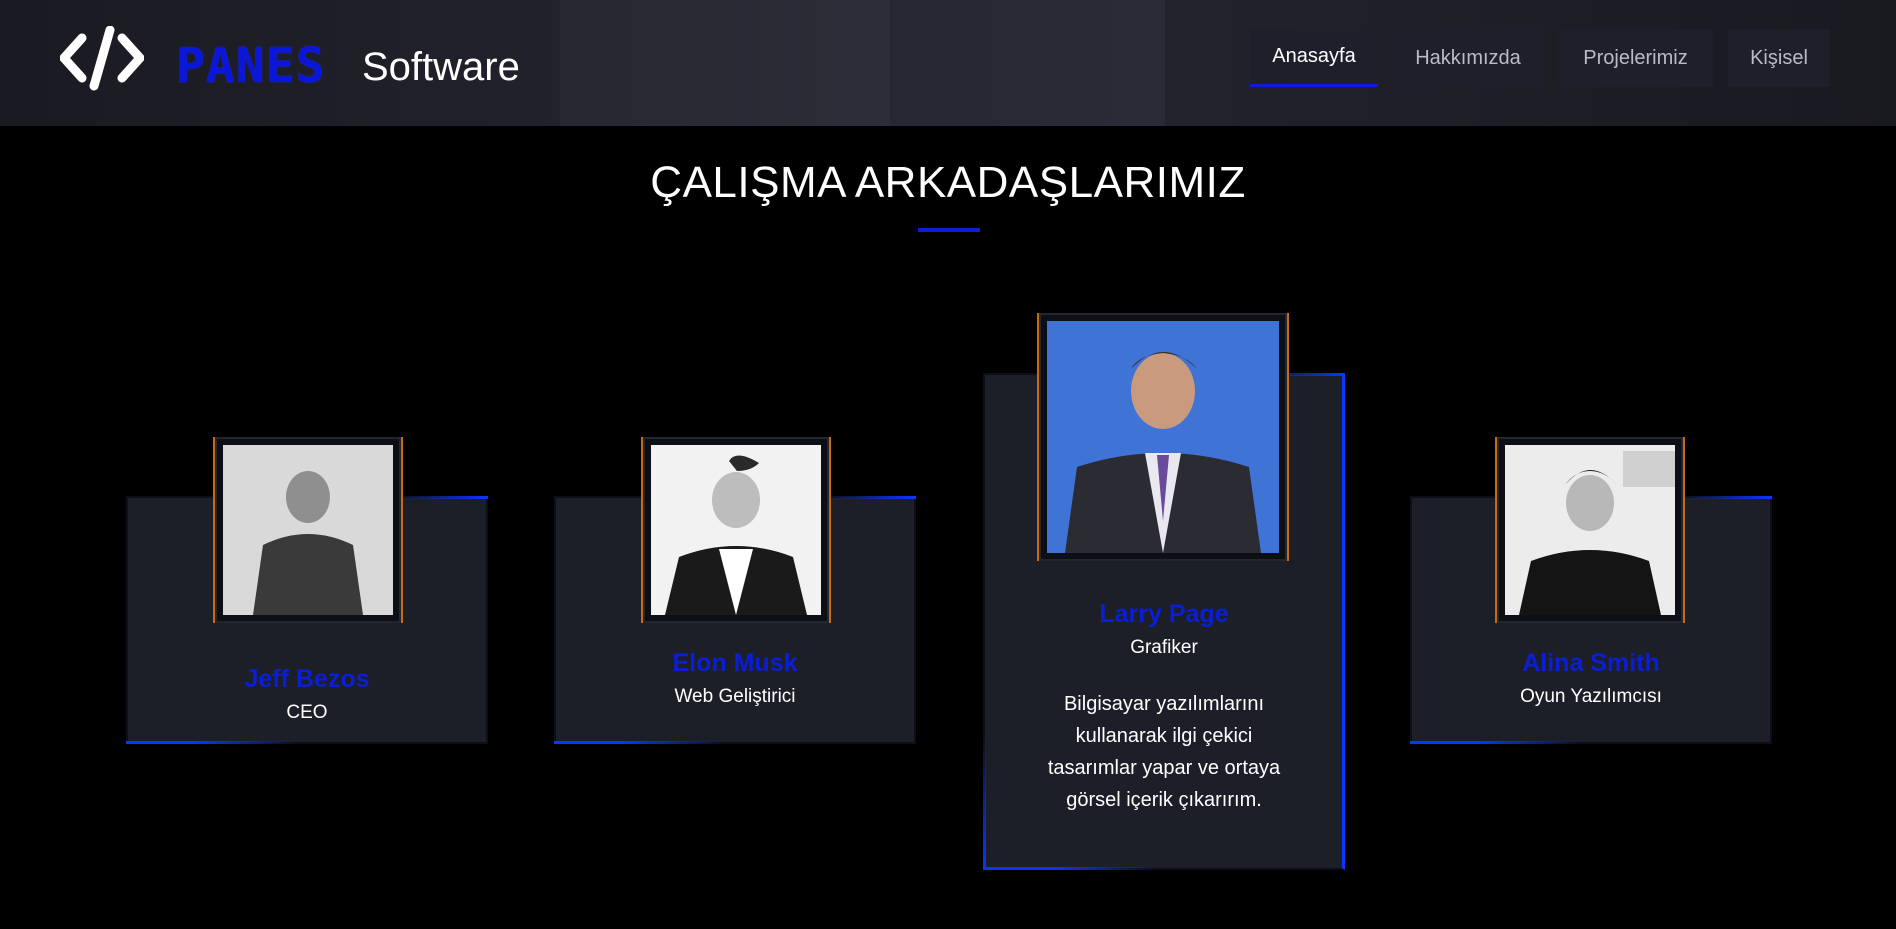 The width and height of the screenshot is (1896, 929). I want to click on nav-item-hakkimizda: Hakkımızda, so click(1468, 58).